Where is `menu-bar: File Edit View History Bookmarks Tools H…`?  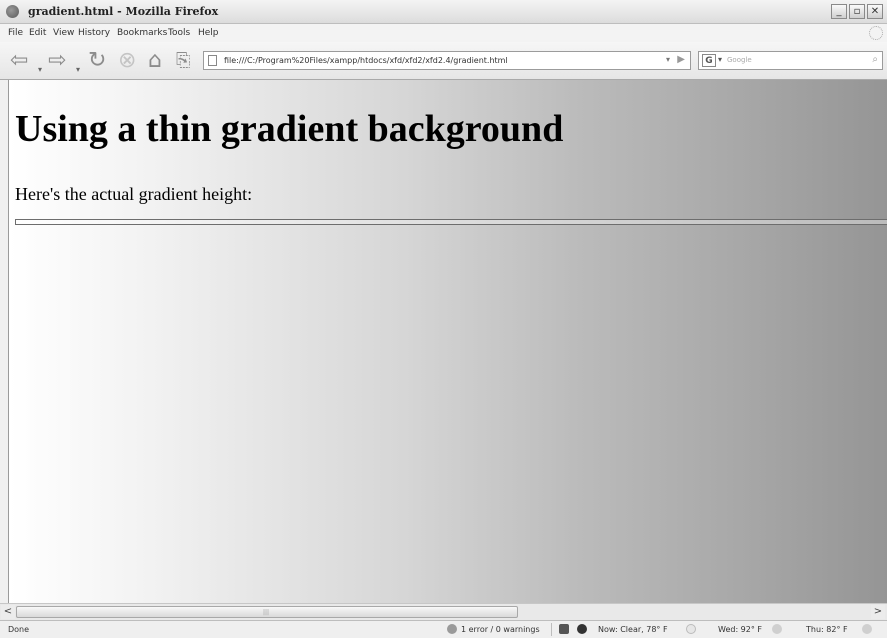 menu-bar: File Edit View History Bookmarks Tools H… is located at coordinates (443, 33).